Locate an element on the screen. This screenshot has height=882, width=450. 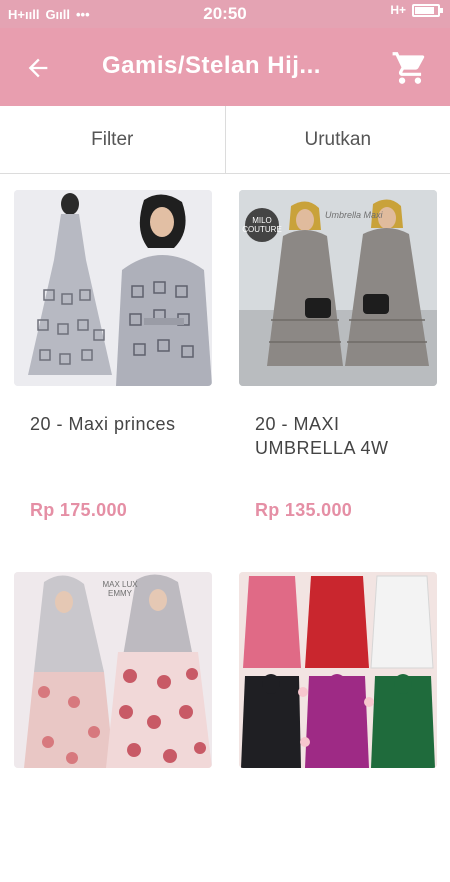
product-price: Rp 175.000 is located at coordinates (113, 510).